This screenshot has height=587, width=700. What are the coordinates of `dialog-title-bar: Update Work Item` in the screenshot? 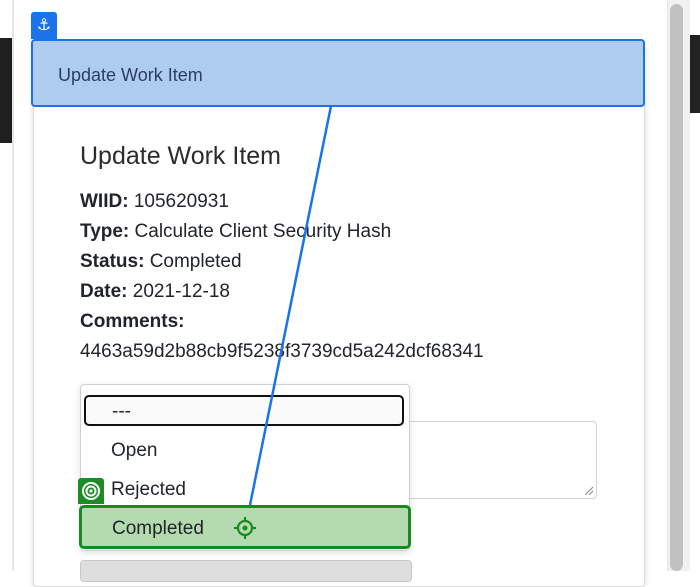 It's located at (338, 73).